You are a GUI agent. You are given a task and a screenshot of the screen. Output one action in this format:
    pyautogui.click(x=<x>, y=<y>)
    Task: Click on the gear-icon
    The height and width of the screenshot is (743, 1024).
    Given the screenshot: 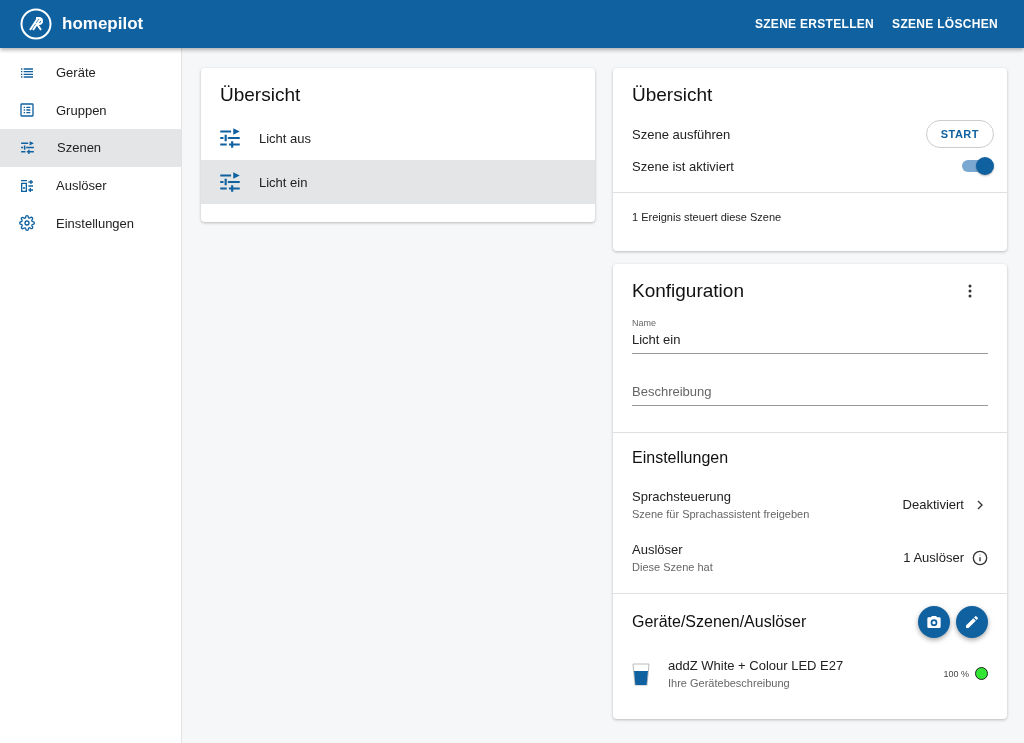 What is the action you would take?
    pyautogui.click(x=27, y=223)
    